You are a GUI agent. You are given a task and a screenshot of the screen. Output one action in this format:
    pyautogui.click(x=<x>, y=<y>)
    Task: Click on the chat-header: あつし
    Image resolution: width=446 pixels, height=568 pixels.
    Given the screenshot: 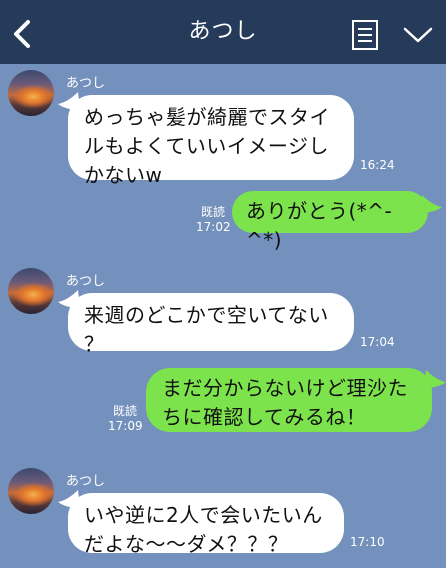 What is the action you would take?
    pyautogui.click(x=223, y=32)
    